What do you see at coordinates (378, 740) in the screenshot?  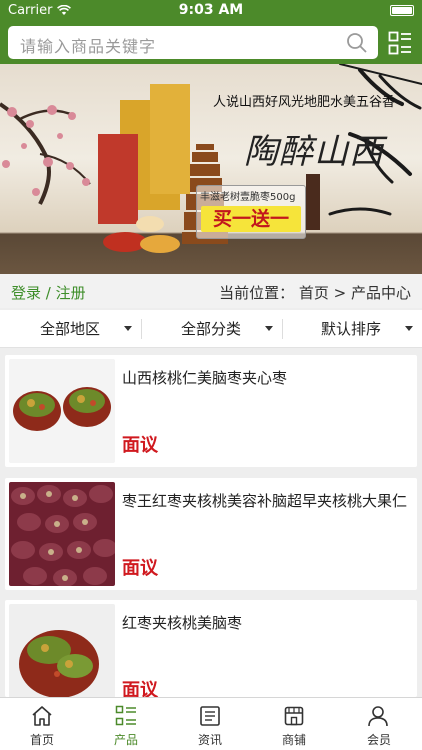 I see `tab-member-label: 会员` at bounding box center [378, 740].